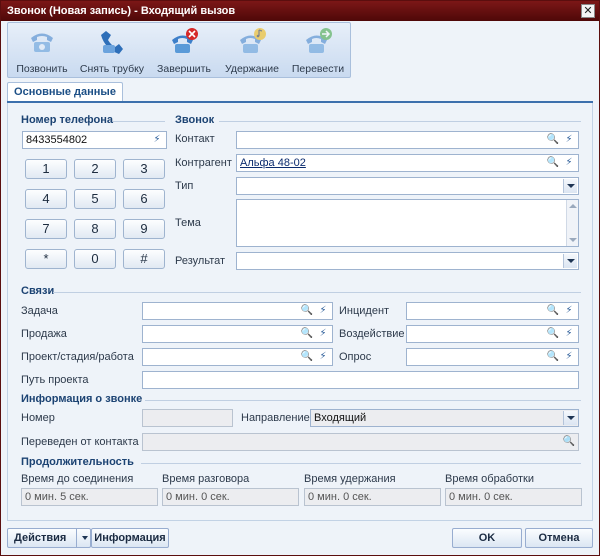 Image resolution: width=600 pixels, height=556 pixels. Describe the element at coordinates (318, 69) in the screenshot. I see `transfer-label: Перевести` at that location.